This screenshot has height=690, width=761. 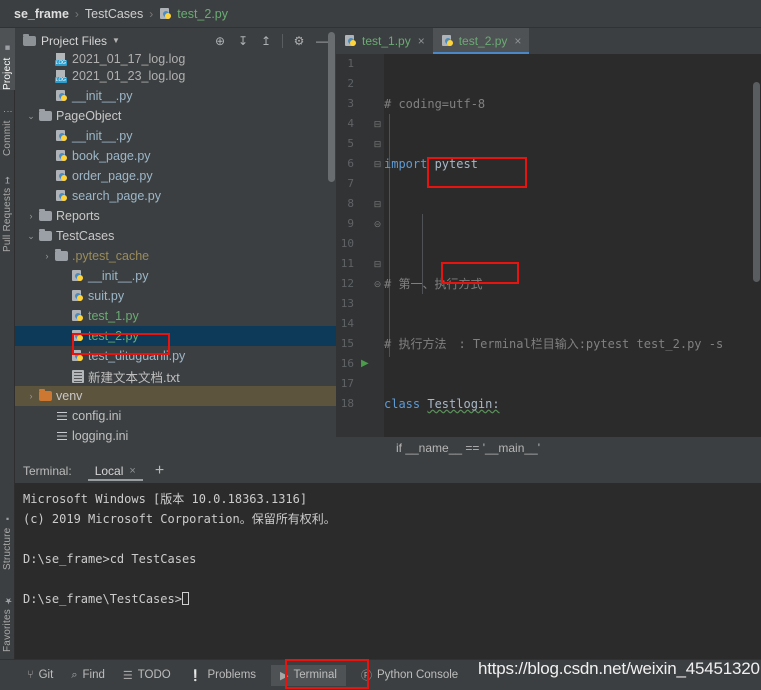 What do you see at coordinates (175, 316) in the screenshot?
I see `tree-item-test-1-py: test_1.py` at bounding box center [175, 316].